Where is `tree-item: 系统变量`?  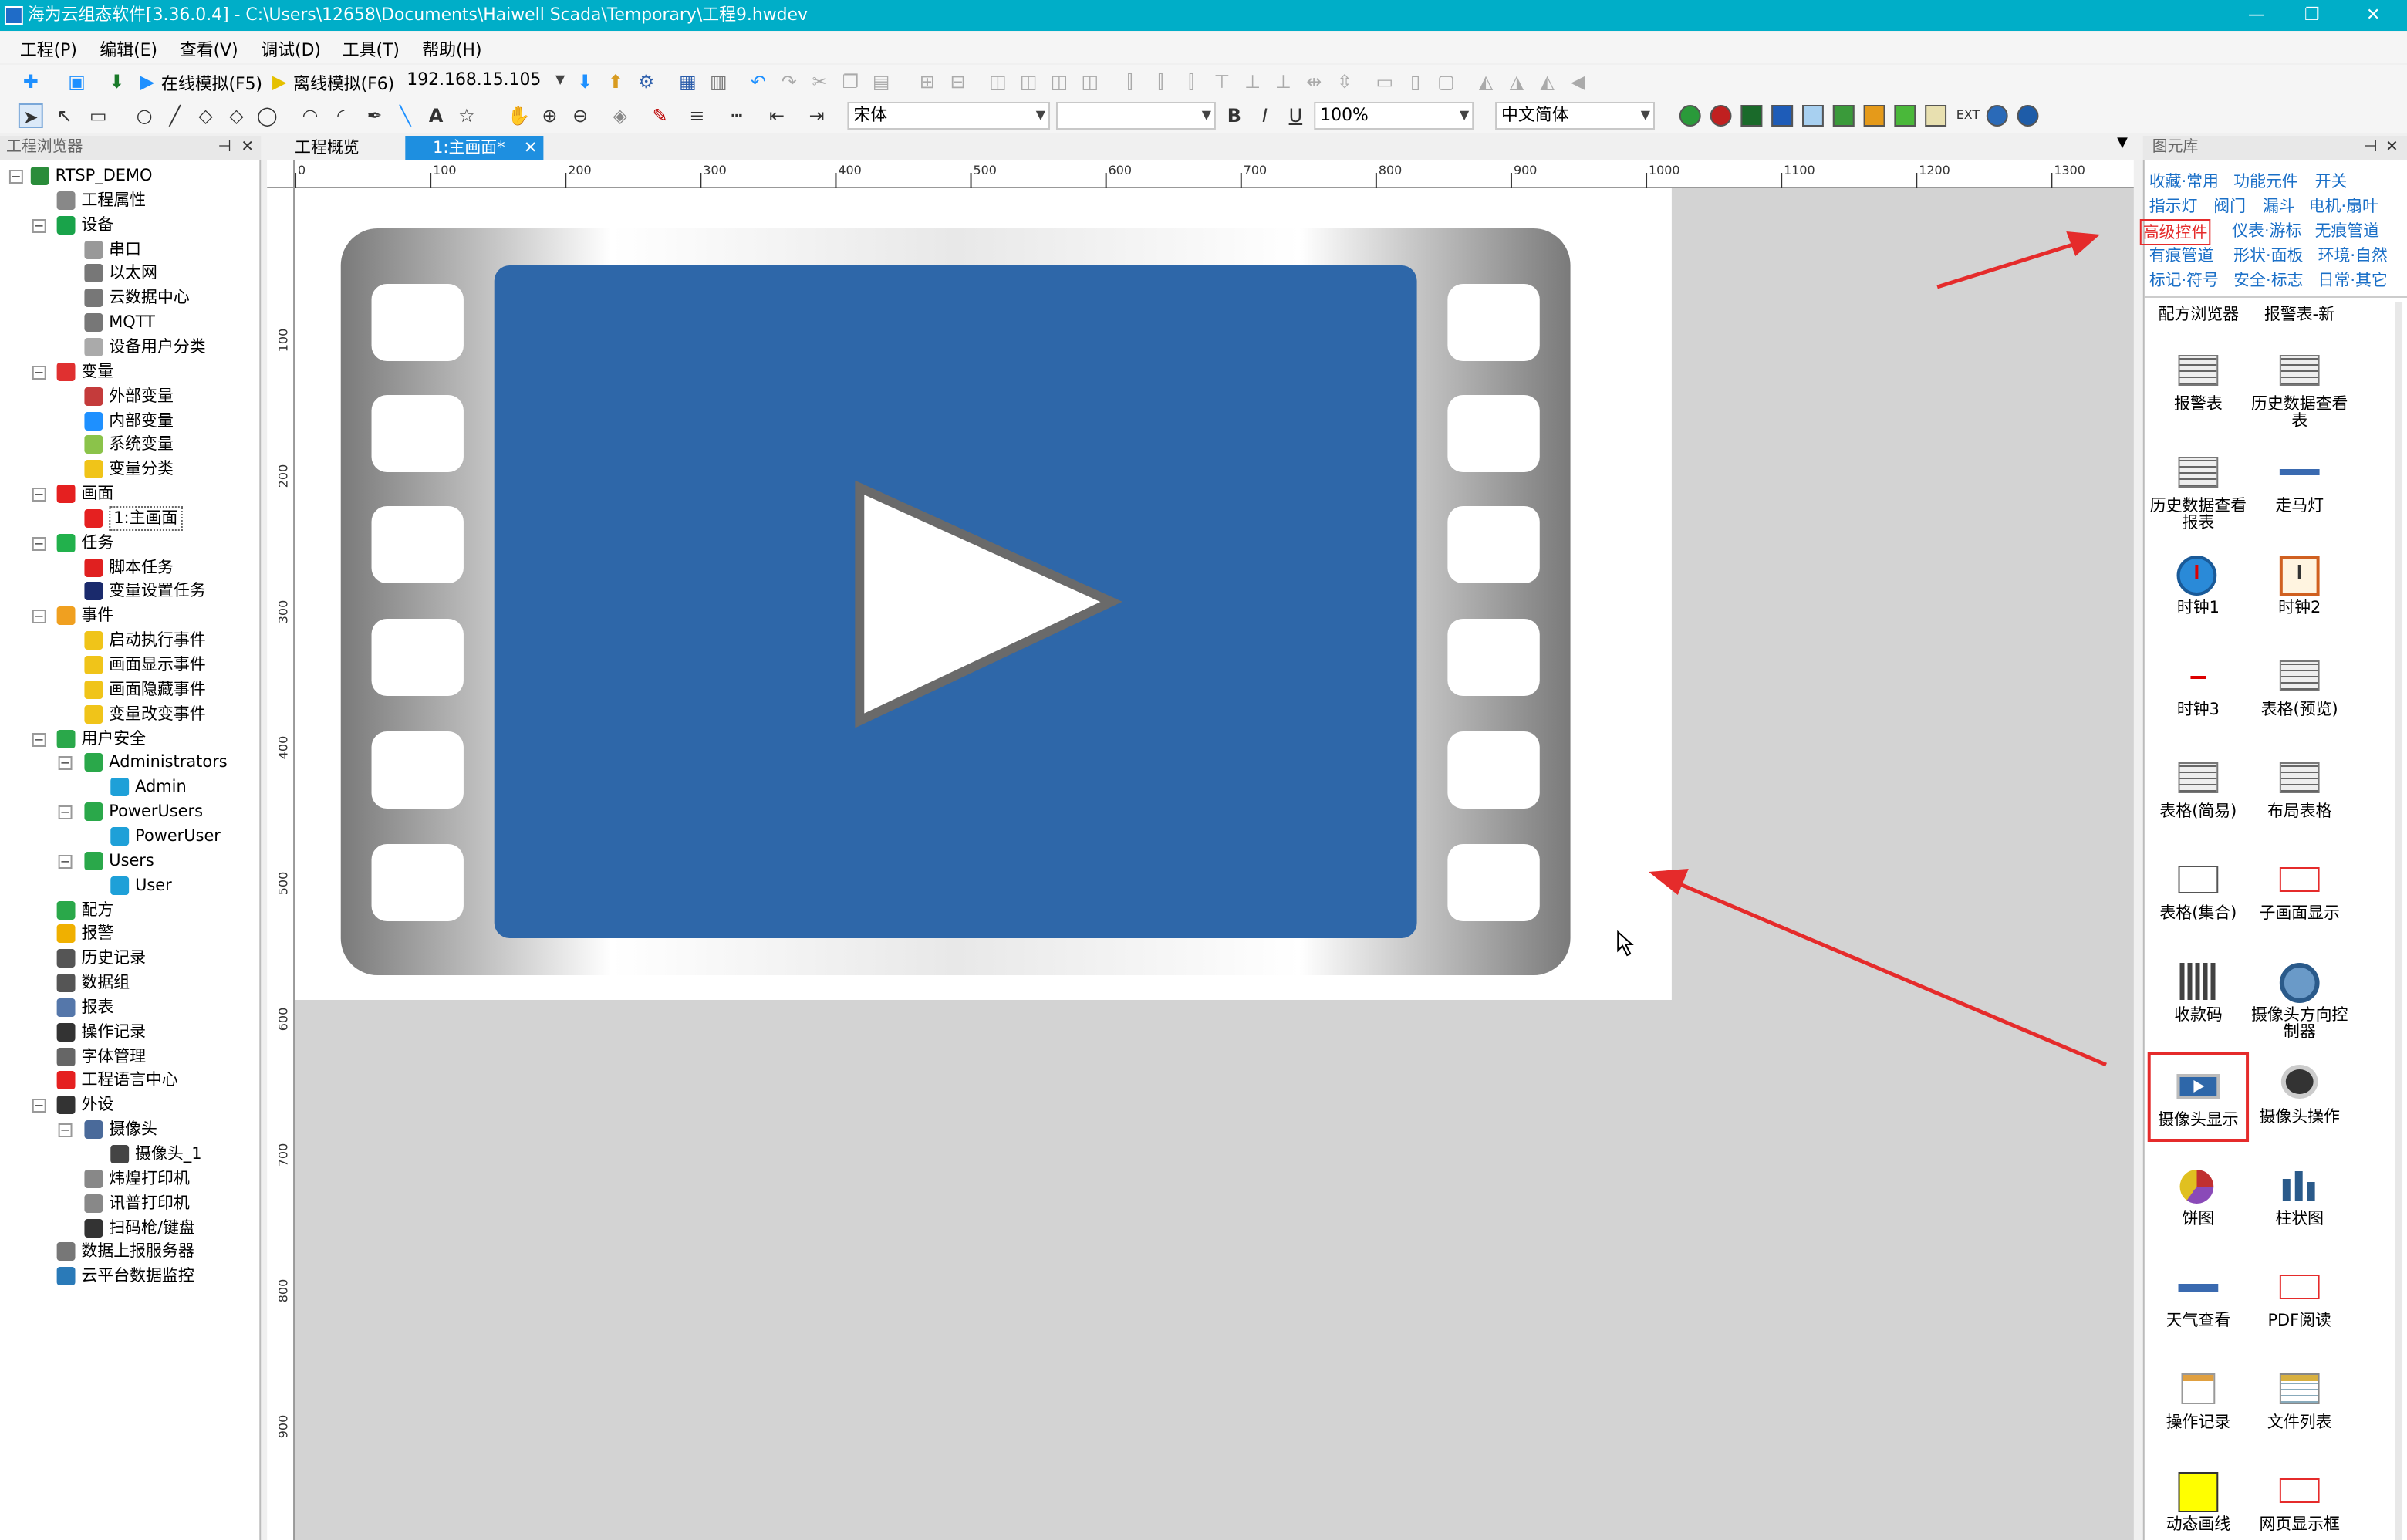
tree-item: 系统变量 is located at coordinates (129, 445).